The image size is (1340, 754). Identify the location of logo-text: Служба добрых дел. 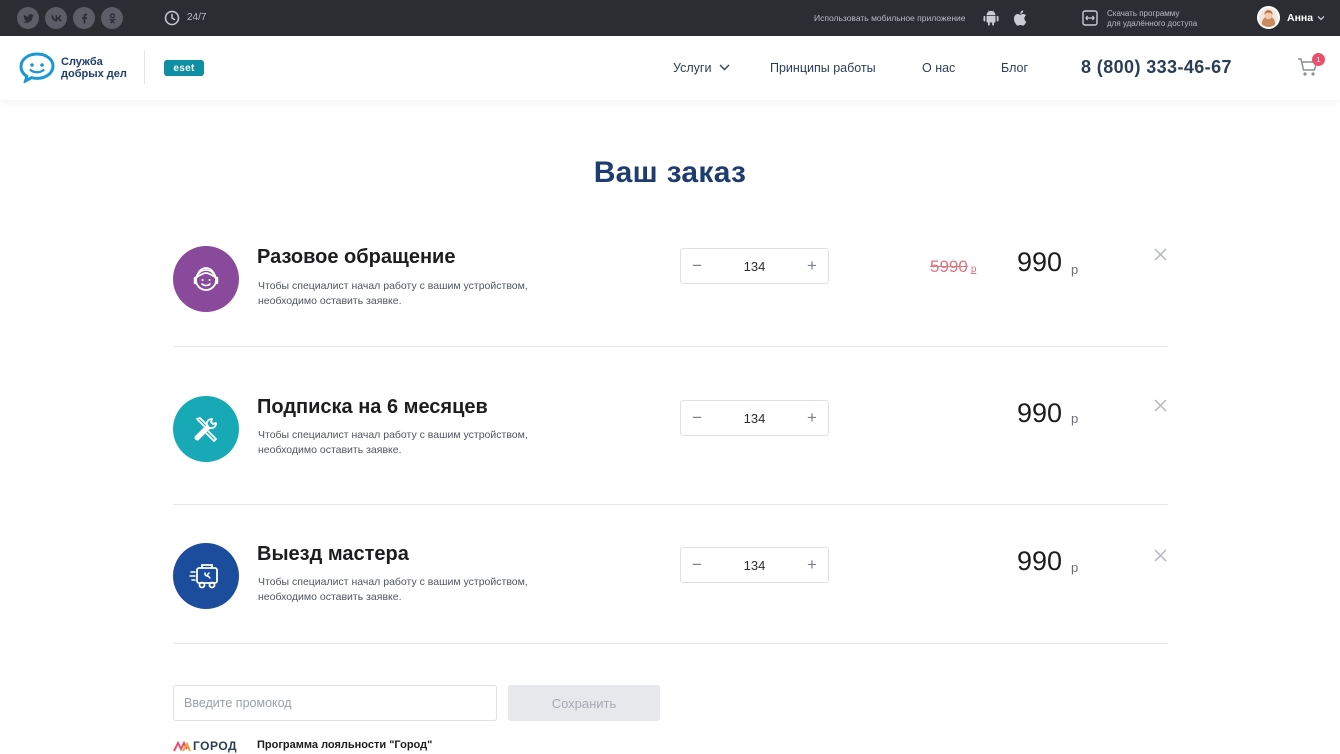
(94, 68).